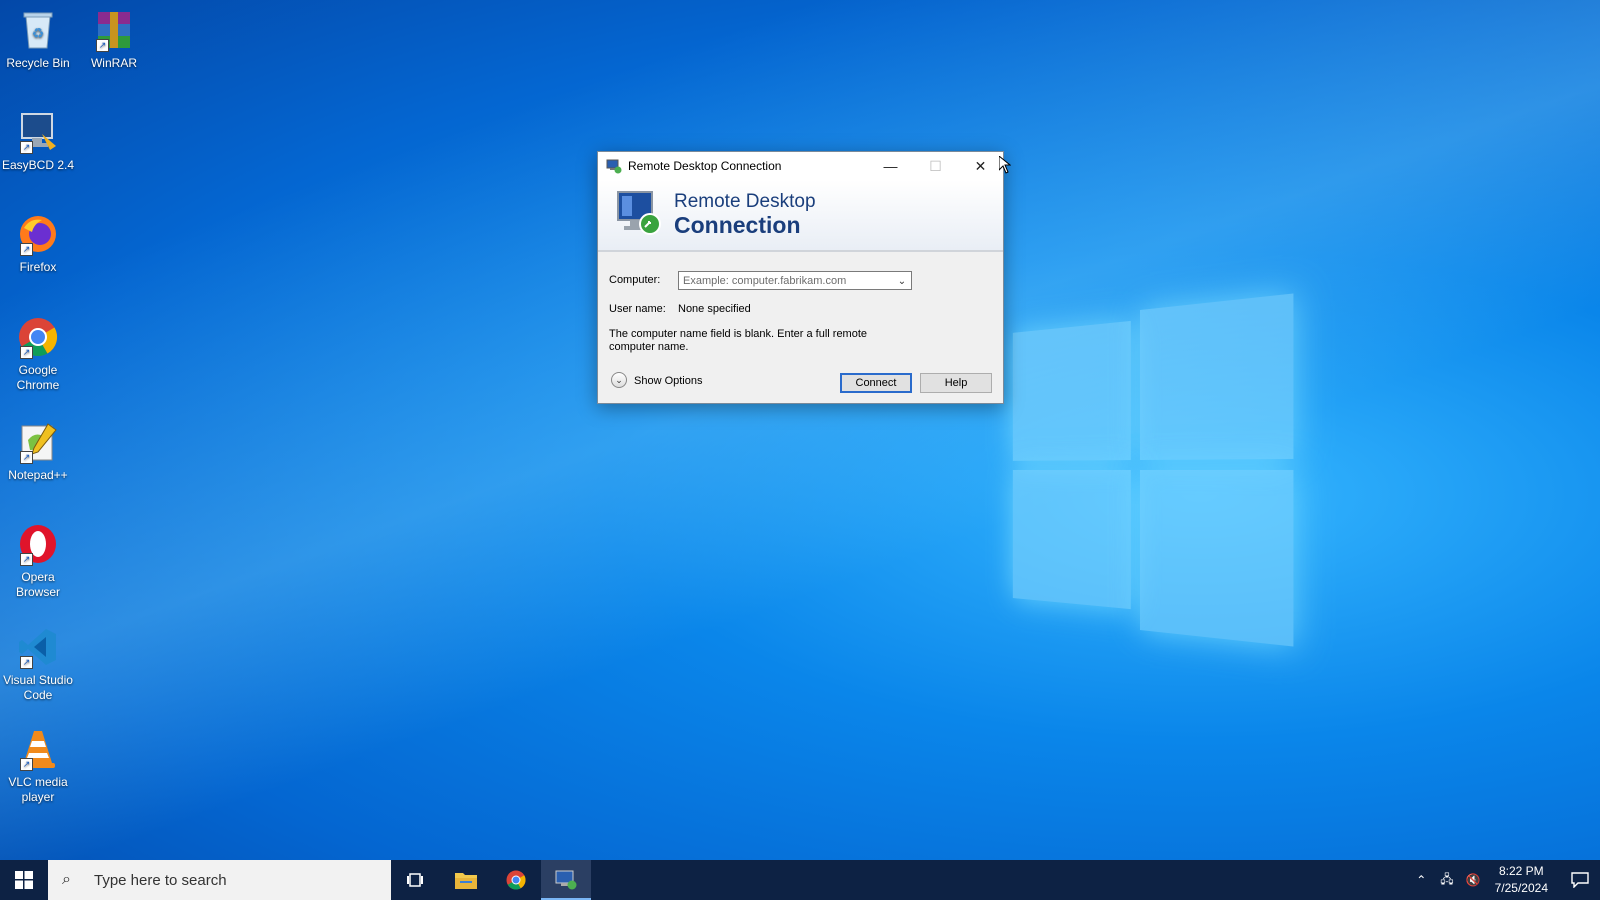 This screenshot has height=900, width=1600. I want to click on desktop-icon-firefox: ↗ Firefox, so click(38, 243).